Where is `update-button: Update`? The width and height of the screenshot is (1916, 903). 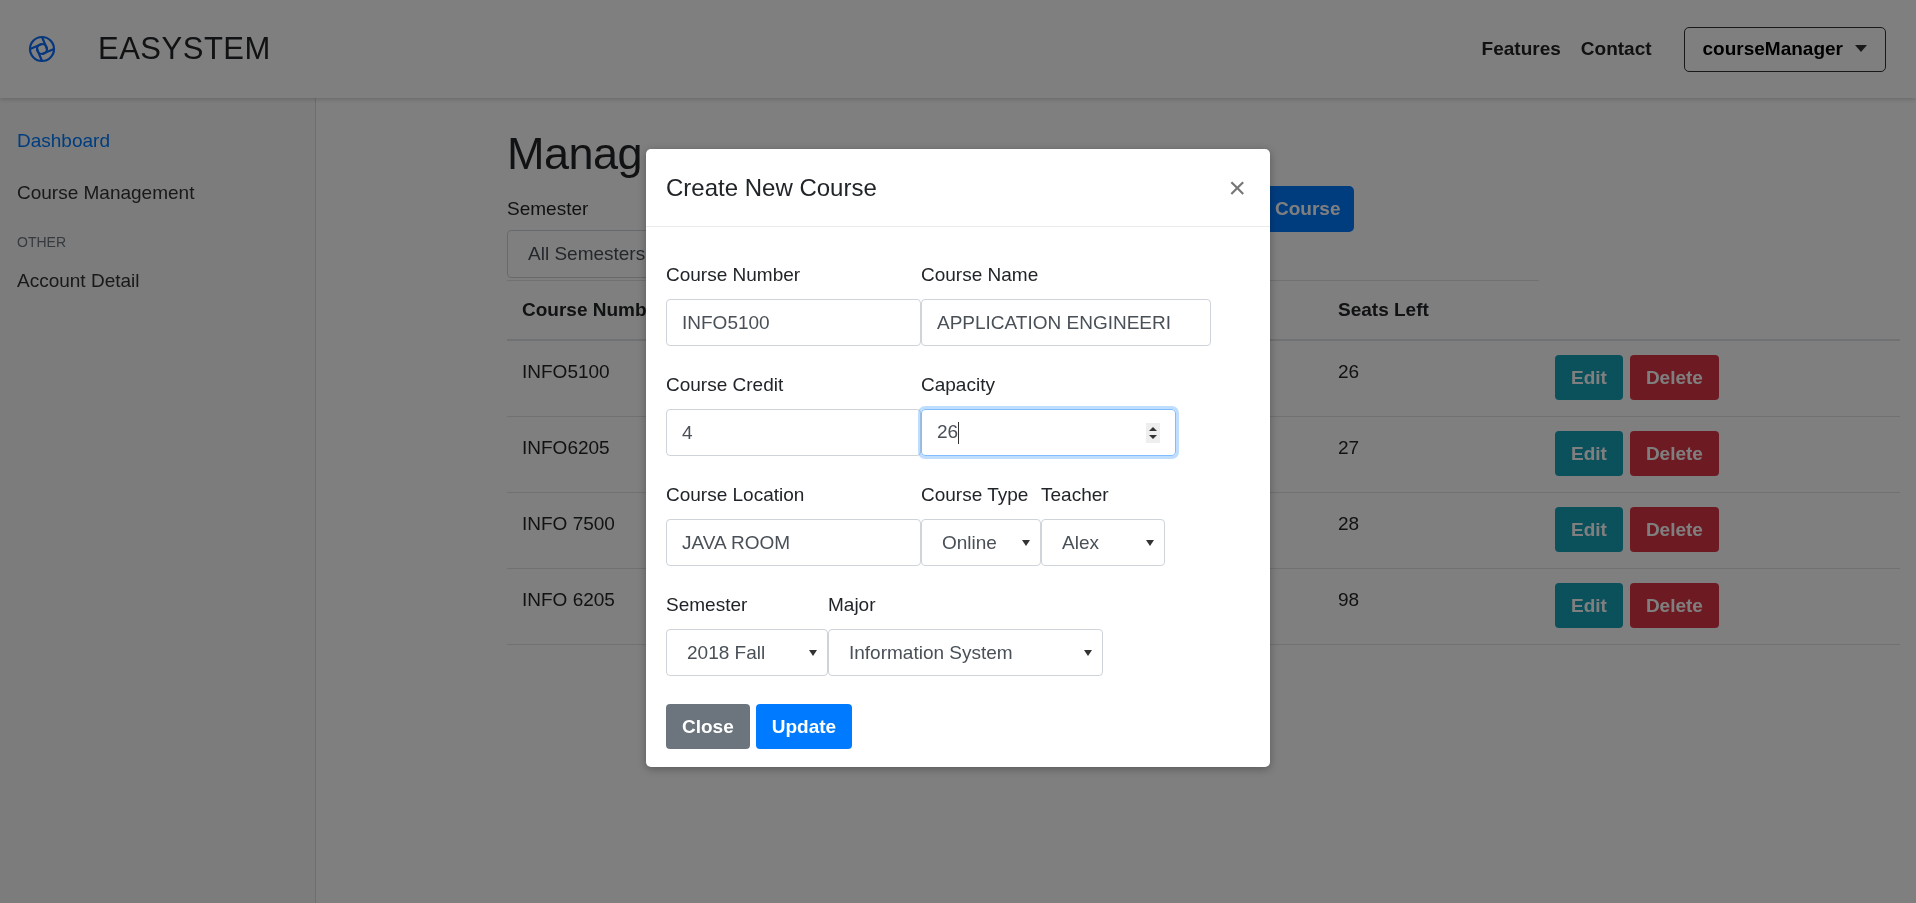
update-button: Update is located at coordinates (804, 726).